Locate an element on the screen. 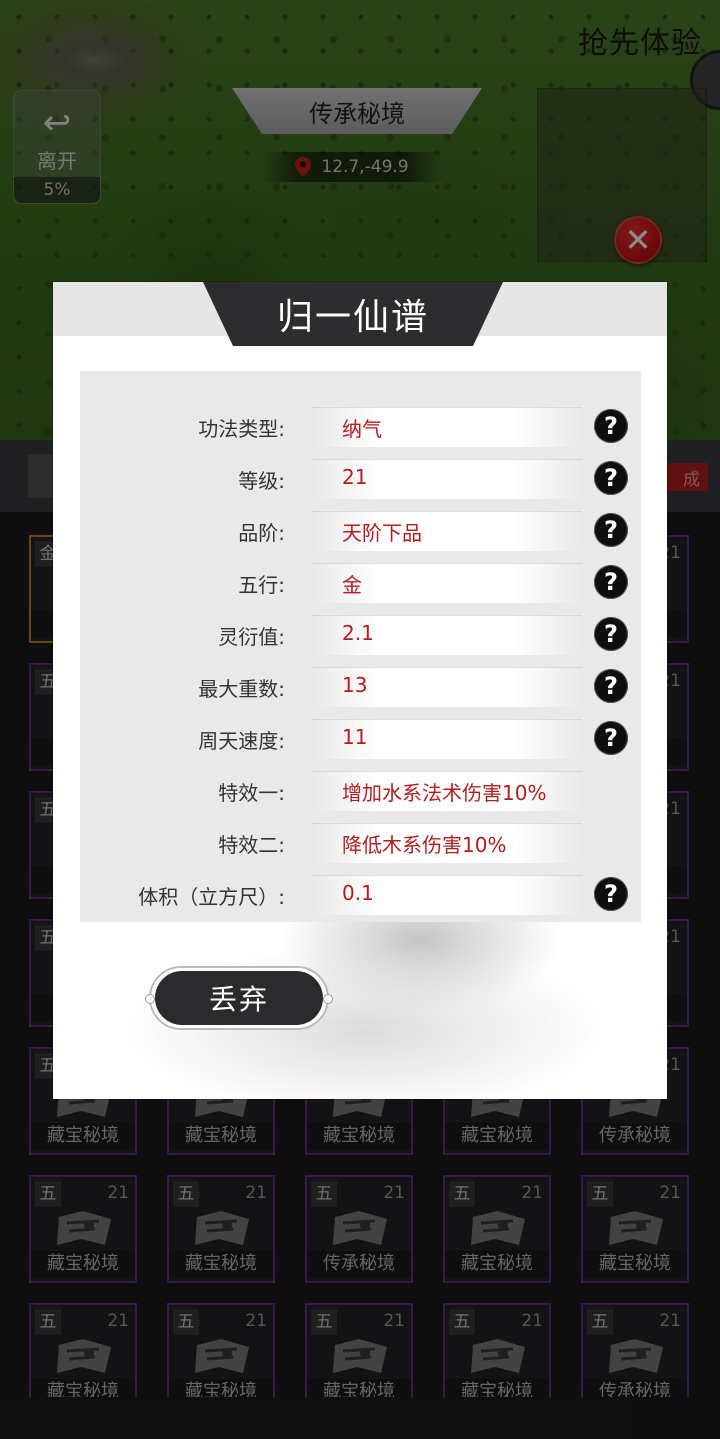 The width and height of the screenshot is (720, 1439). attribute-label: 等级: is located at coordinates (261, 481).